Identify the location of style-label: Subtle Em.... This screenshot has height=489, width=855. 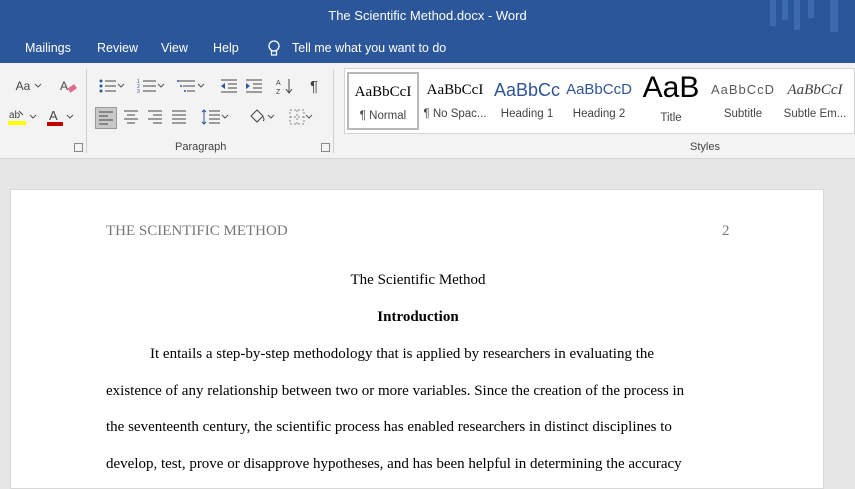
(815, 114).